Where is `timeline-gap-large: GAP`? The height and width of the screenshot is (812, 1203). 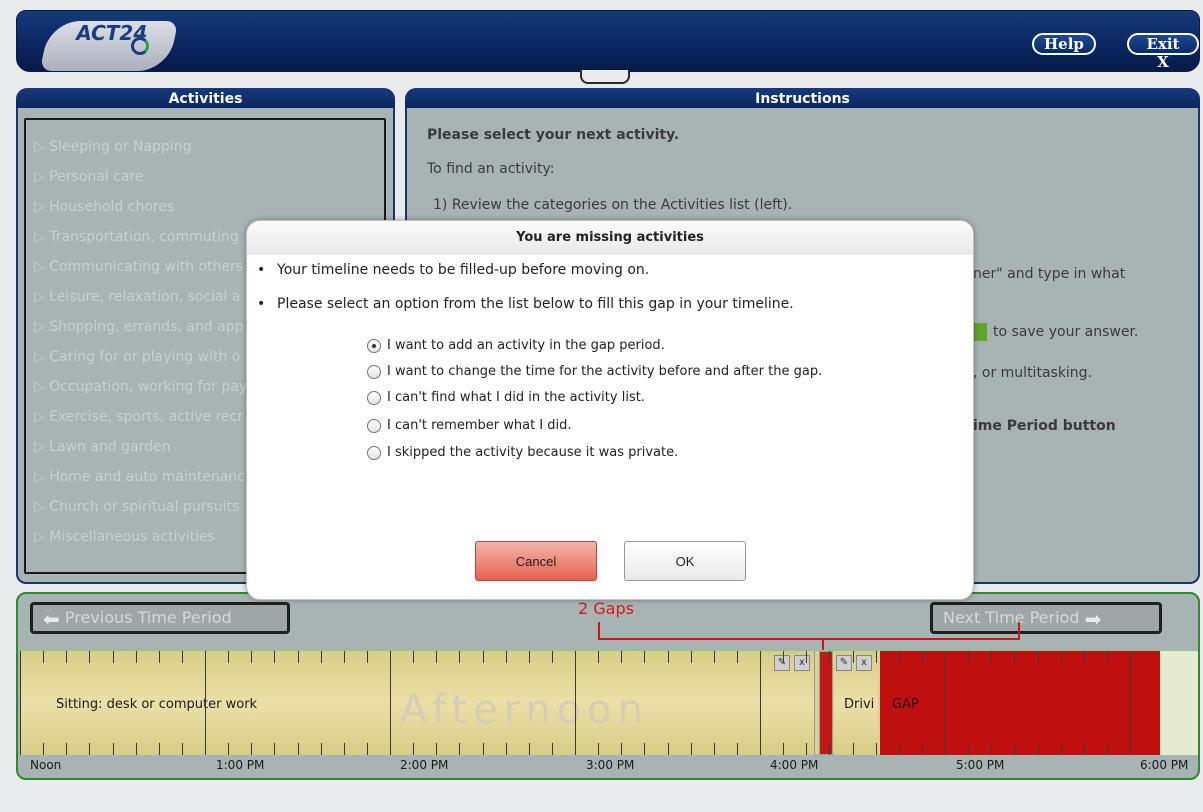 timeline-gap-large: GAP is located at coordinates (1020, 703).